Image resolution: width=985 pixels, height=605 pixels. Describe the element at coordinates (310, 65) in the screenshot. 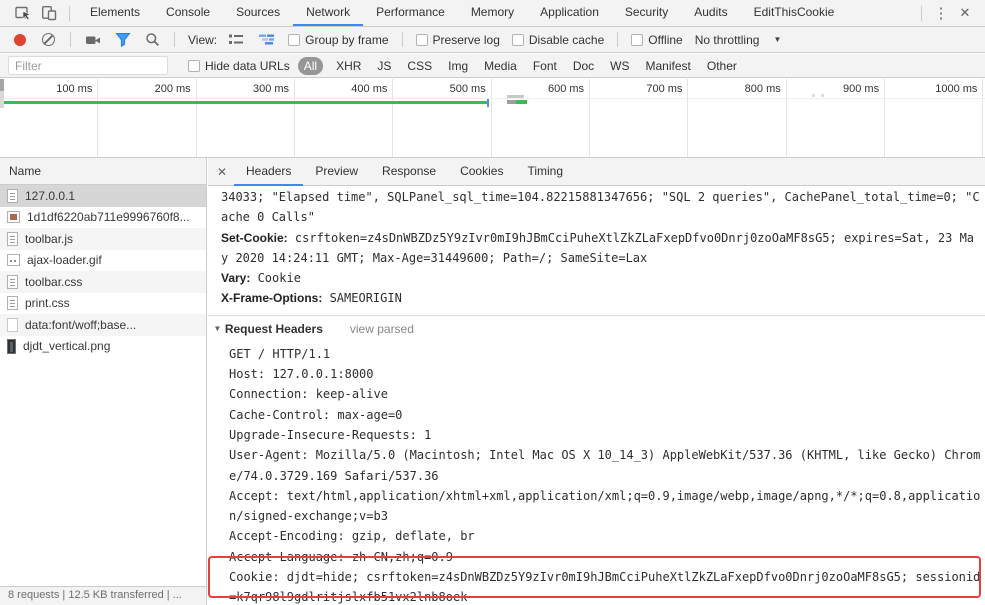

I see `request-type-filter: All` at that location.